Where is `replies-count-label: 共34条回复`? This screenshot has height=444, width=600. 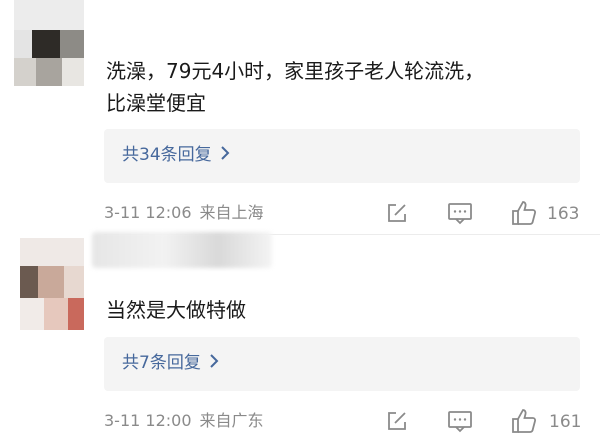 replies-count-label: 共34条回复 is located at coordinates (167, 155).